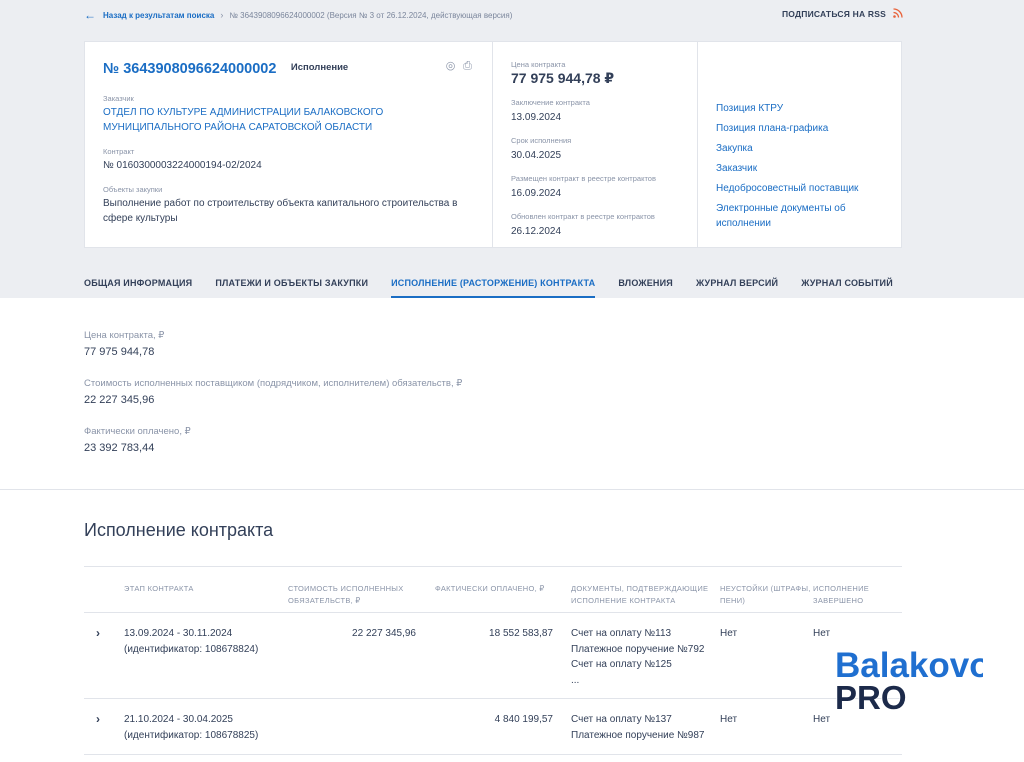 The width and height of the screenshot is (1024, 762). What do you see at coordinates (765, 594) in the screenshot?
I see `header-penalties: НЕУСТОЙКИ (ШТРАФЫ, ПЕНИ)` at bounding box center [765, 594].